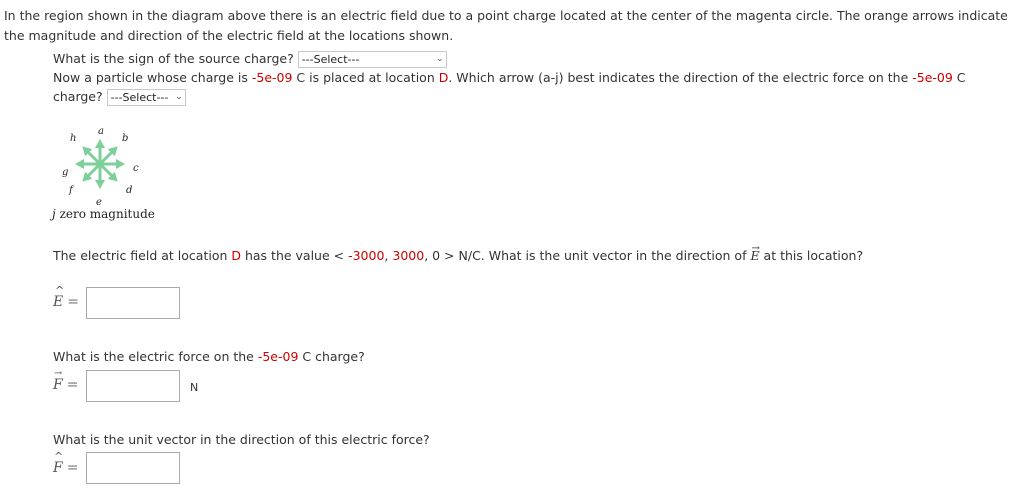 This screenshot has height=499, width=1024. Describe the element at coordinates (73, 138) in the screenshot. I see `label-h: h` at that location.